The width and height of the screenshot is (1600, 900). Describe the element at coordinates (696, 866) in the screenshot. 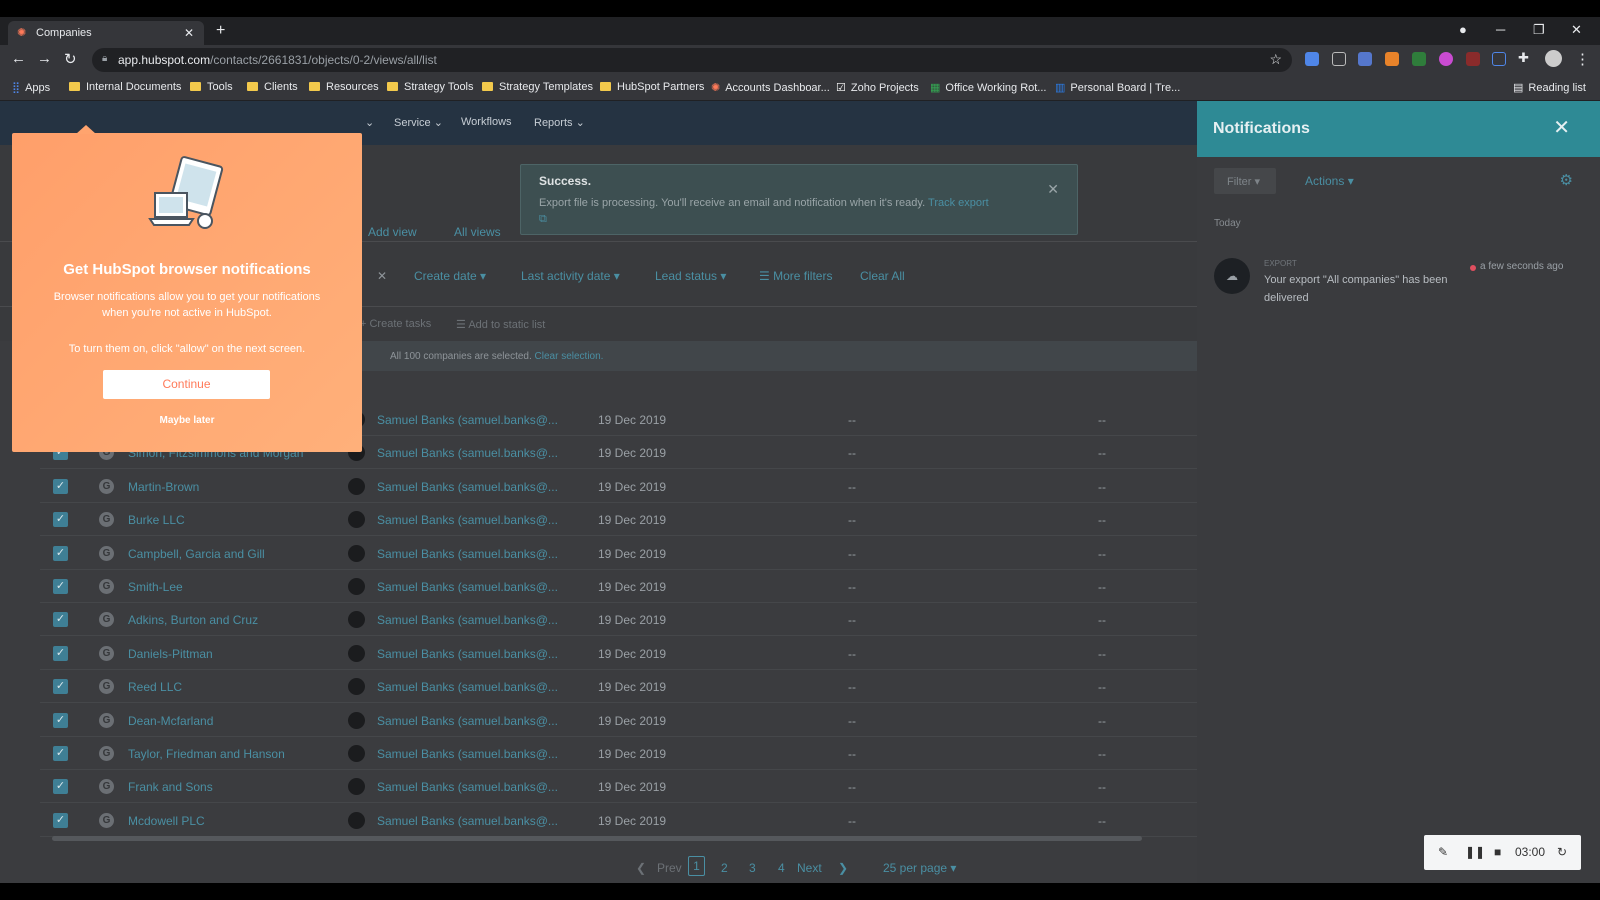

I see `page-1-button: 1` at that location.